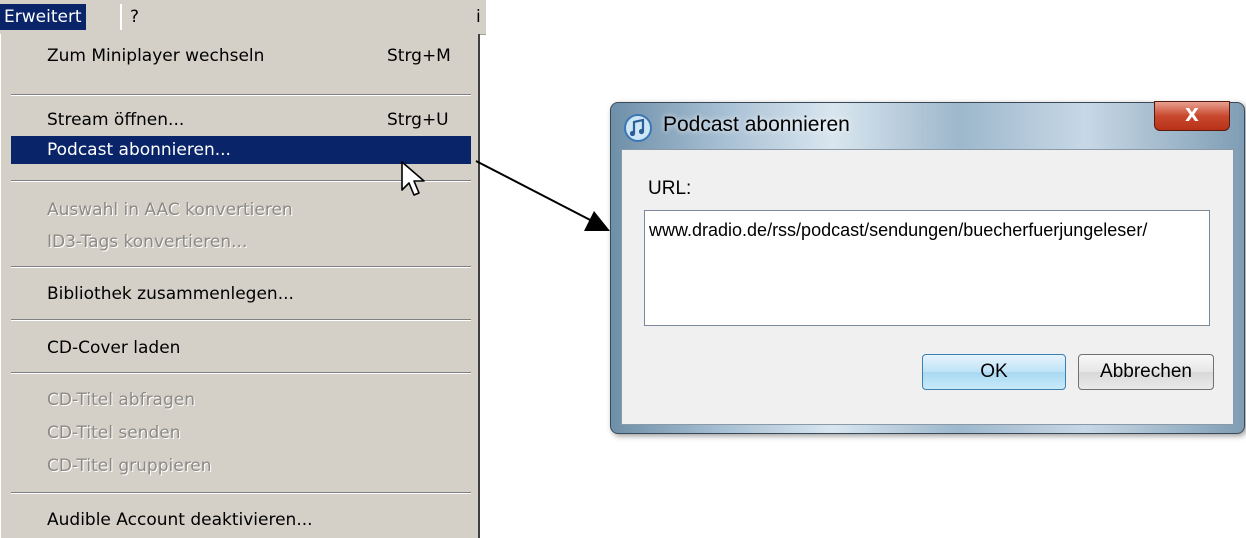 This screenshot has height=538, width=1246. I want to click on menu-item-cd-cover-laden: CD-Cover laden, so click(241, 348).